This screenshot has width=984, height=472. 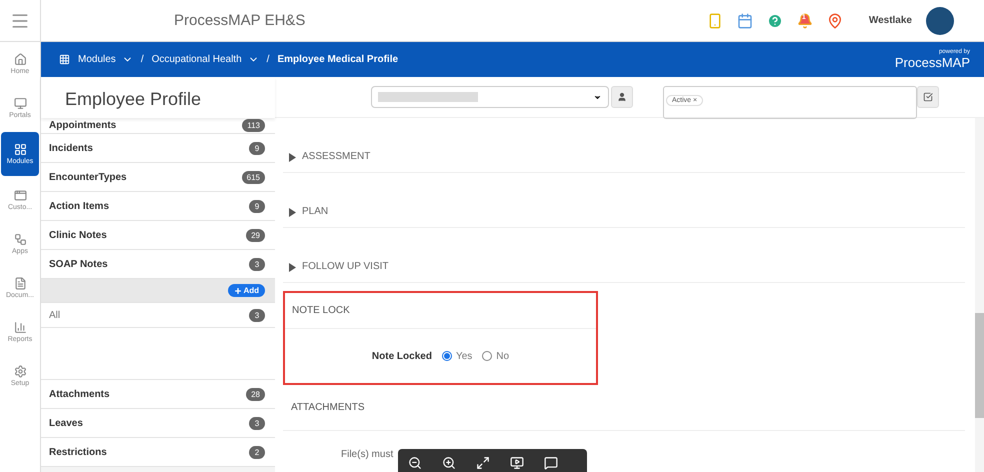 What do you see at coordinates (255, 235) in the screenshot?
I see `count-badge: 29` at bounding box center [255, 235].